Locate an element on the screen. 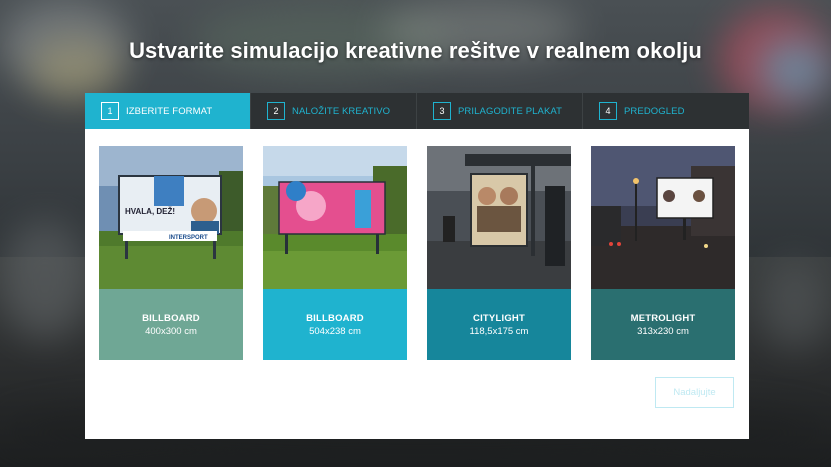 This screenshot has height=467, width=831. step-label: NALOŽITE KREATIVO is located at coordinates (341, 111).